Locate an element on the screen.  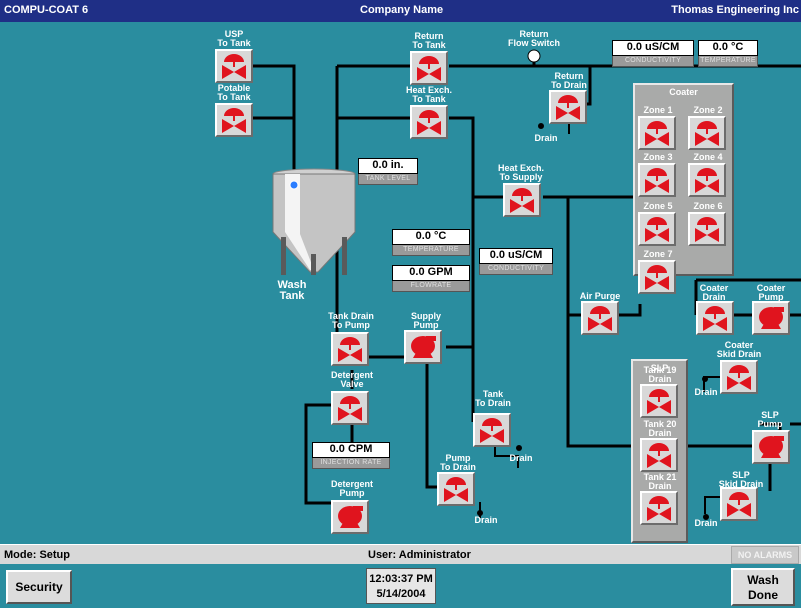
detergent-valve-label: Detergent Valve is located at coordinates (352, 379).